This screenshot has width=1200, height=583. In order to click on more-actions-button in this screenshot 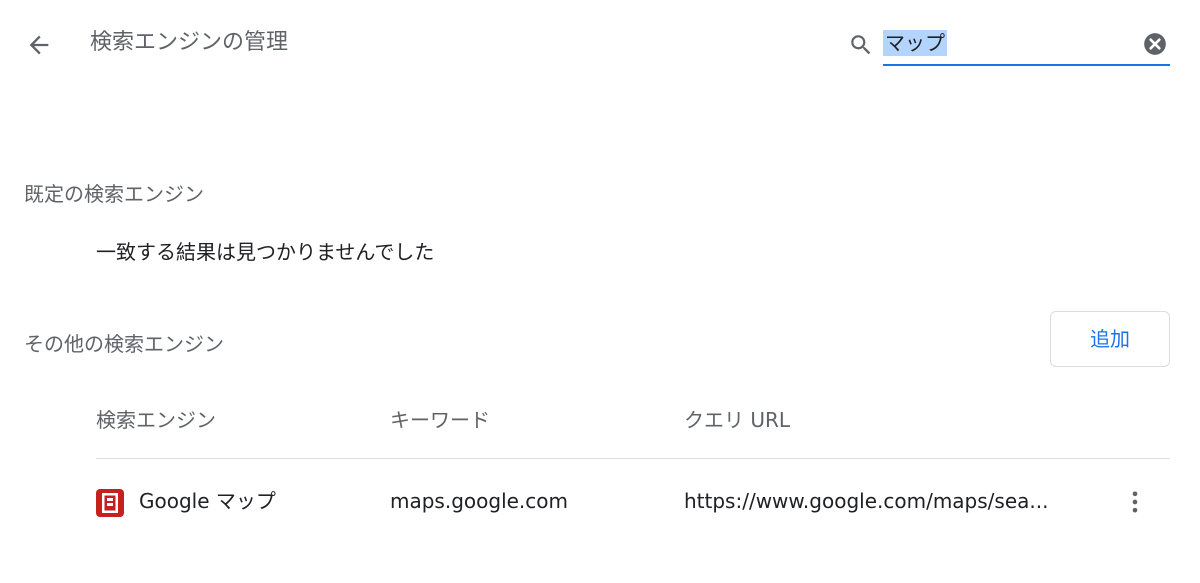, I will do `click(1135, 502)`.